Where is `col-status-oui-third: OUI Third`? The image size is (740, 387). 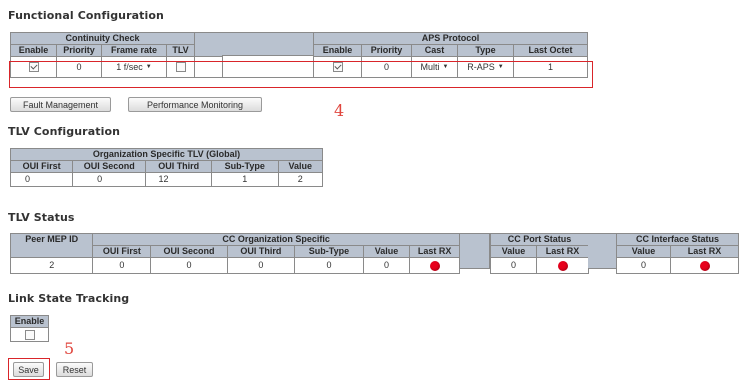
col-status-oui-third: OUI Third is located at coordinates (261, 251).